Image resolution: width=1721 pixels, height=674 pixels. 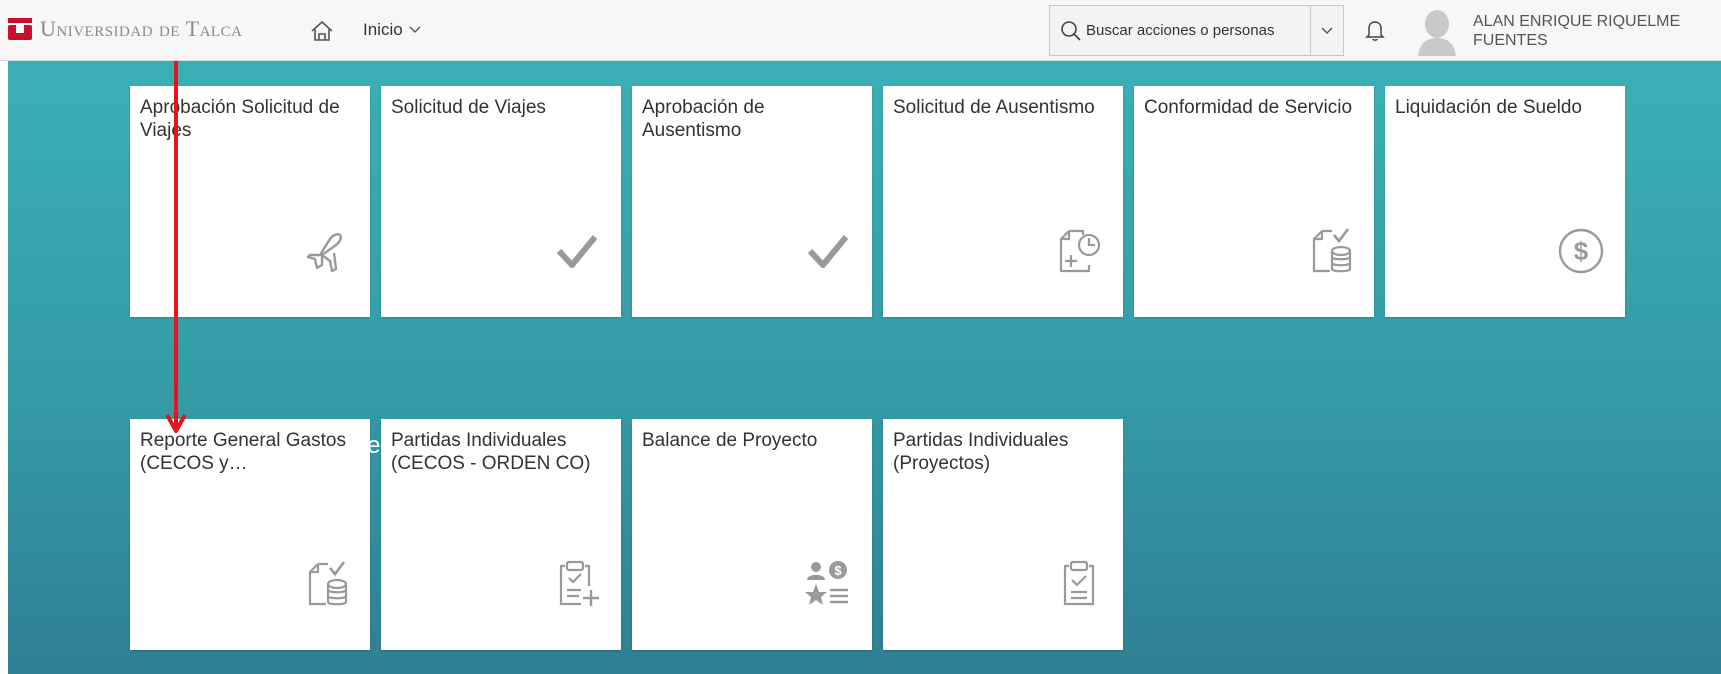 What do you see at coordinates (501, 534) in the screenshot?
I see `tile-partidas-individuales-cecos: Partidas Individuales (CECOS - ORDEN CO)` at bounding box center [501, 534].